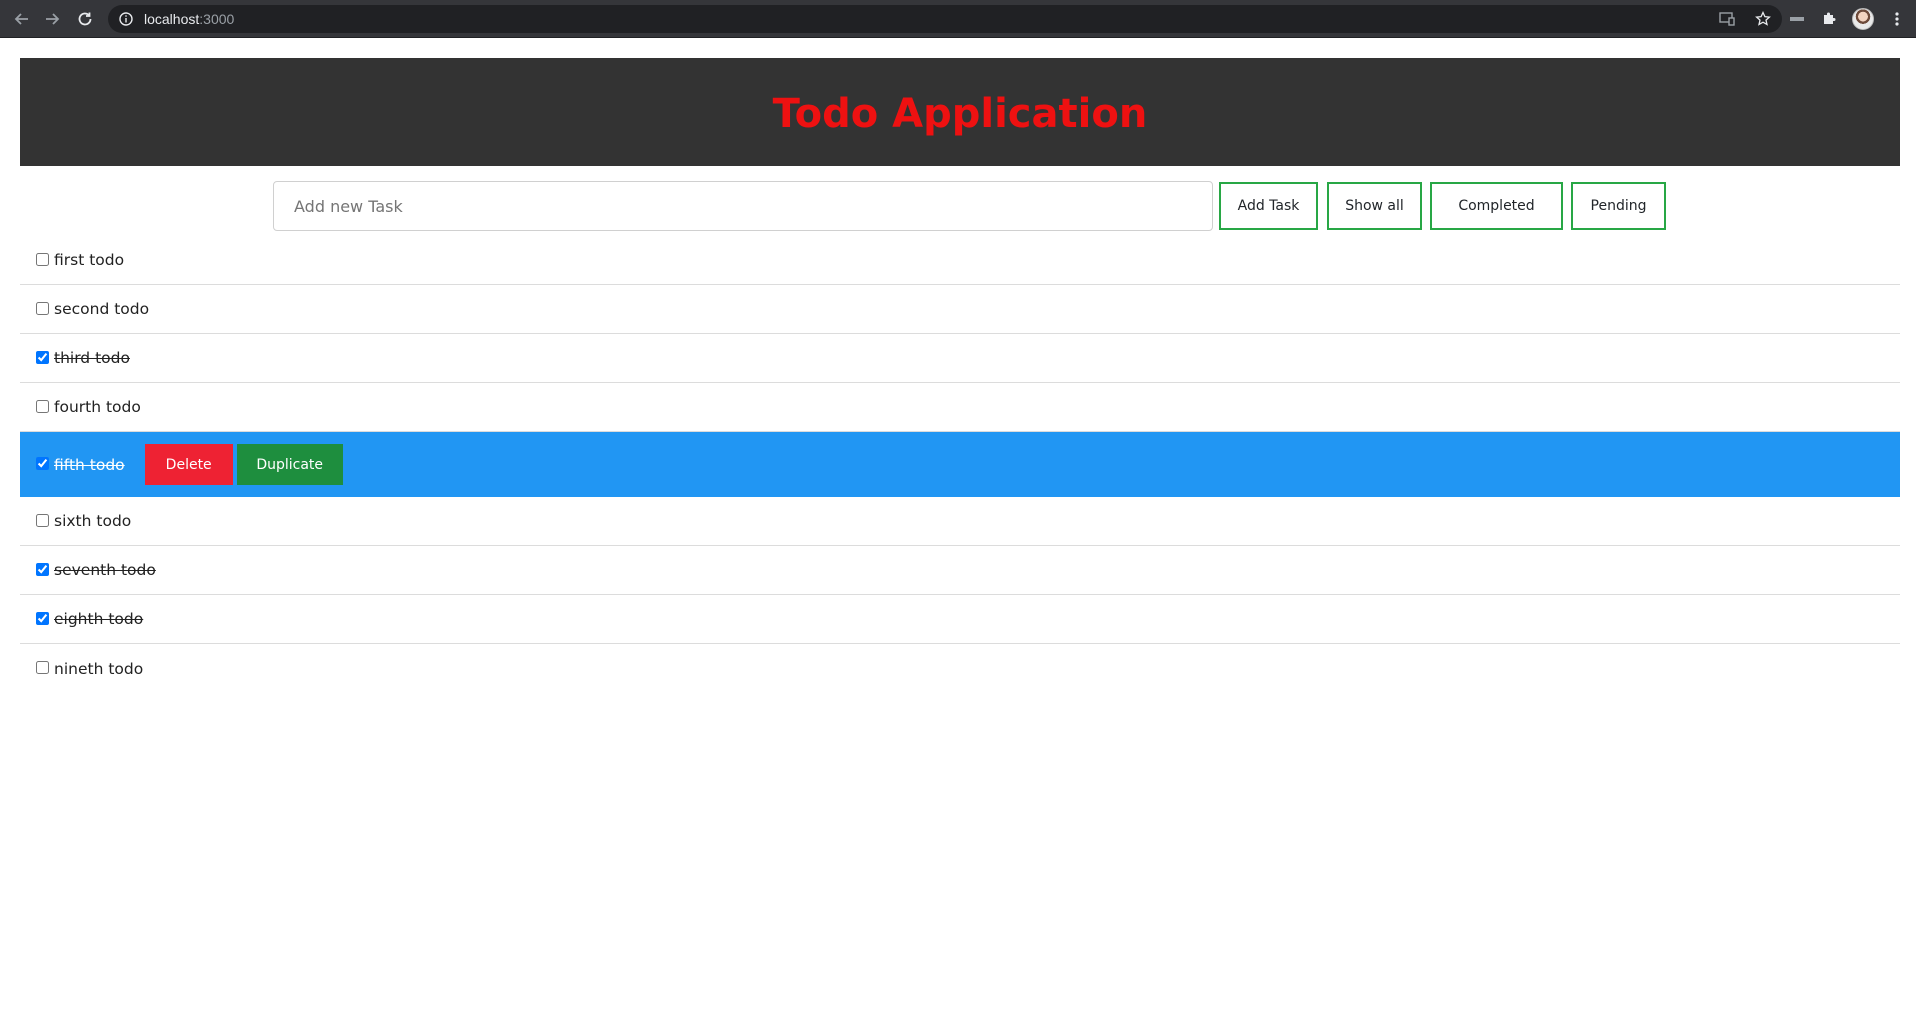  Describe the element at coordinates (1863, 19) in the screenshot. I see `profile-avatar` at that location.